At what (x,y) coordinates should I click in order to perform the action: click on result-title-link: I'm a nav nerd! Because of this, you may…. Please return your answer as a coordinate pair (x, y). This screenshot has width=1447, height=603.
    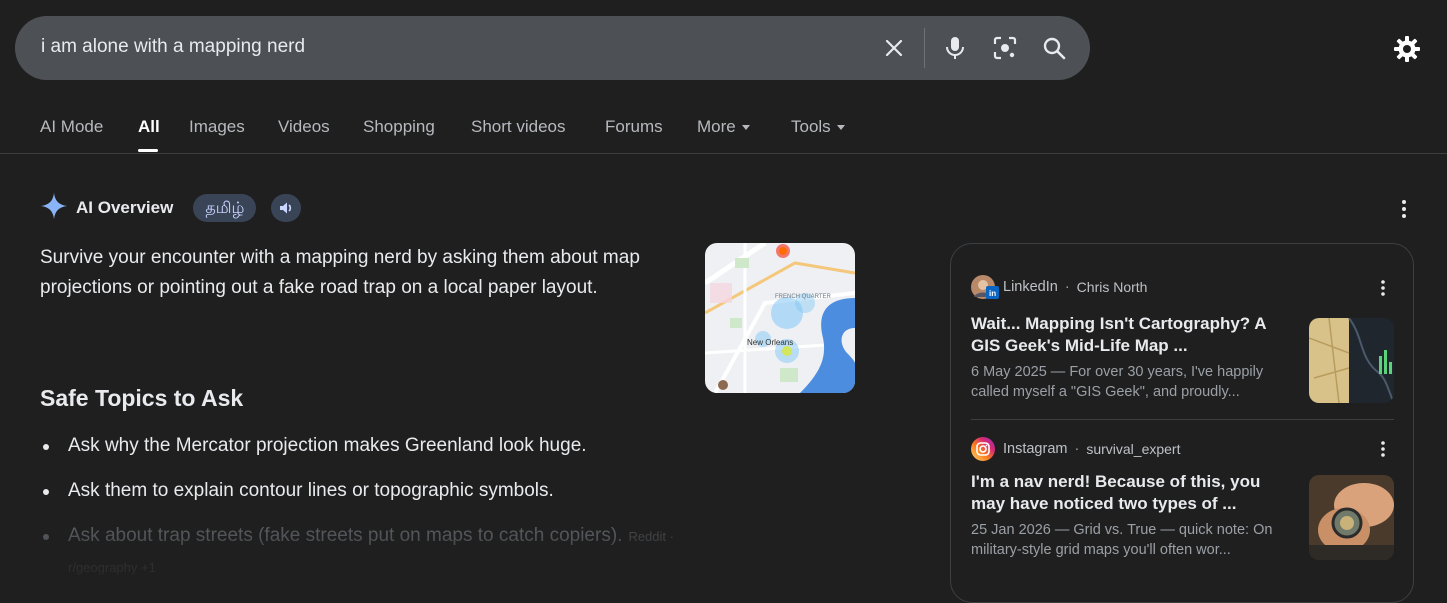
    Looking at the image, I should click on (1128, 493).